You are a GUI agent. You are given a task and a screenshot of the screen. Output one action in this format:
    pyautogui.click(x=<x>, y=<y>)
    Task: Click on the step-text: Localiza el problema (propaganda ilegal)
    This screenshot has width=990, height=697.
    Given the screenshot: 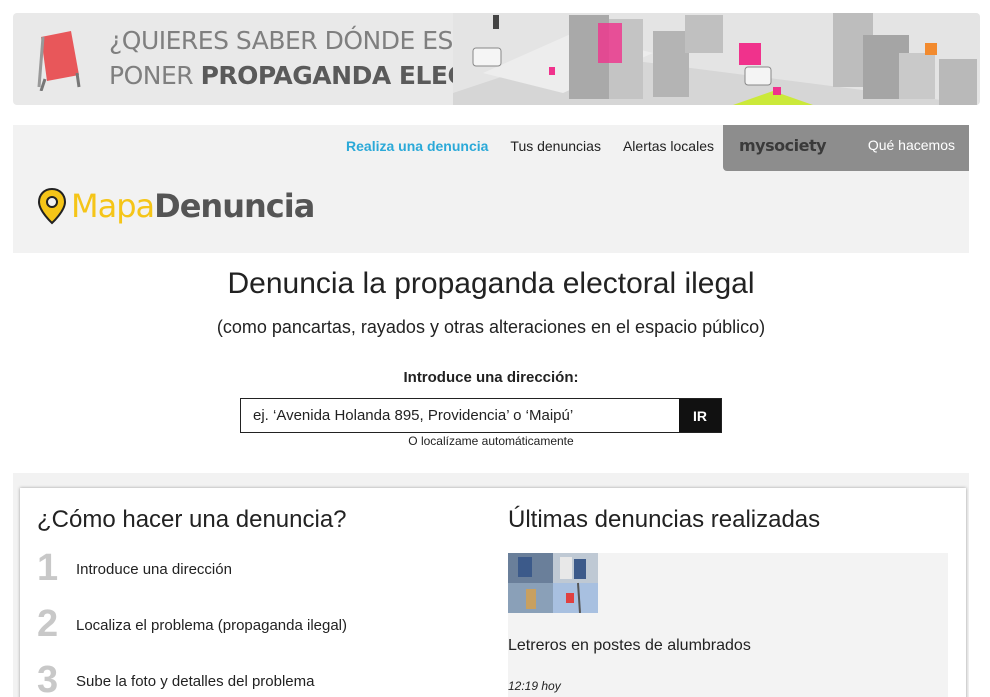 What is the action you would take?
    pyautogui.click(x=212, y=625)
    